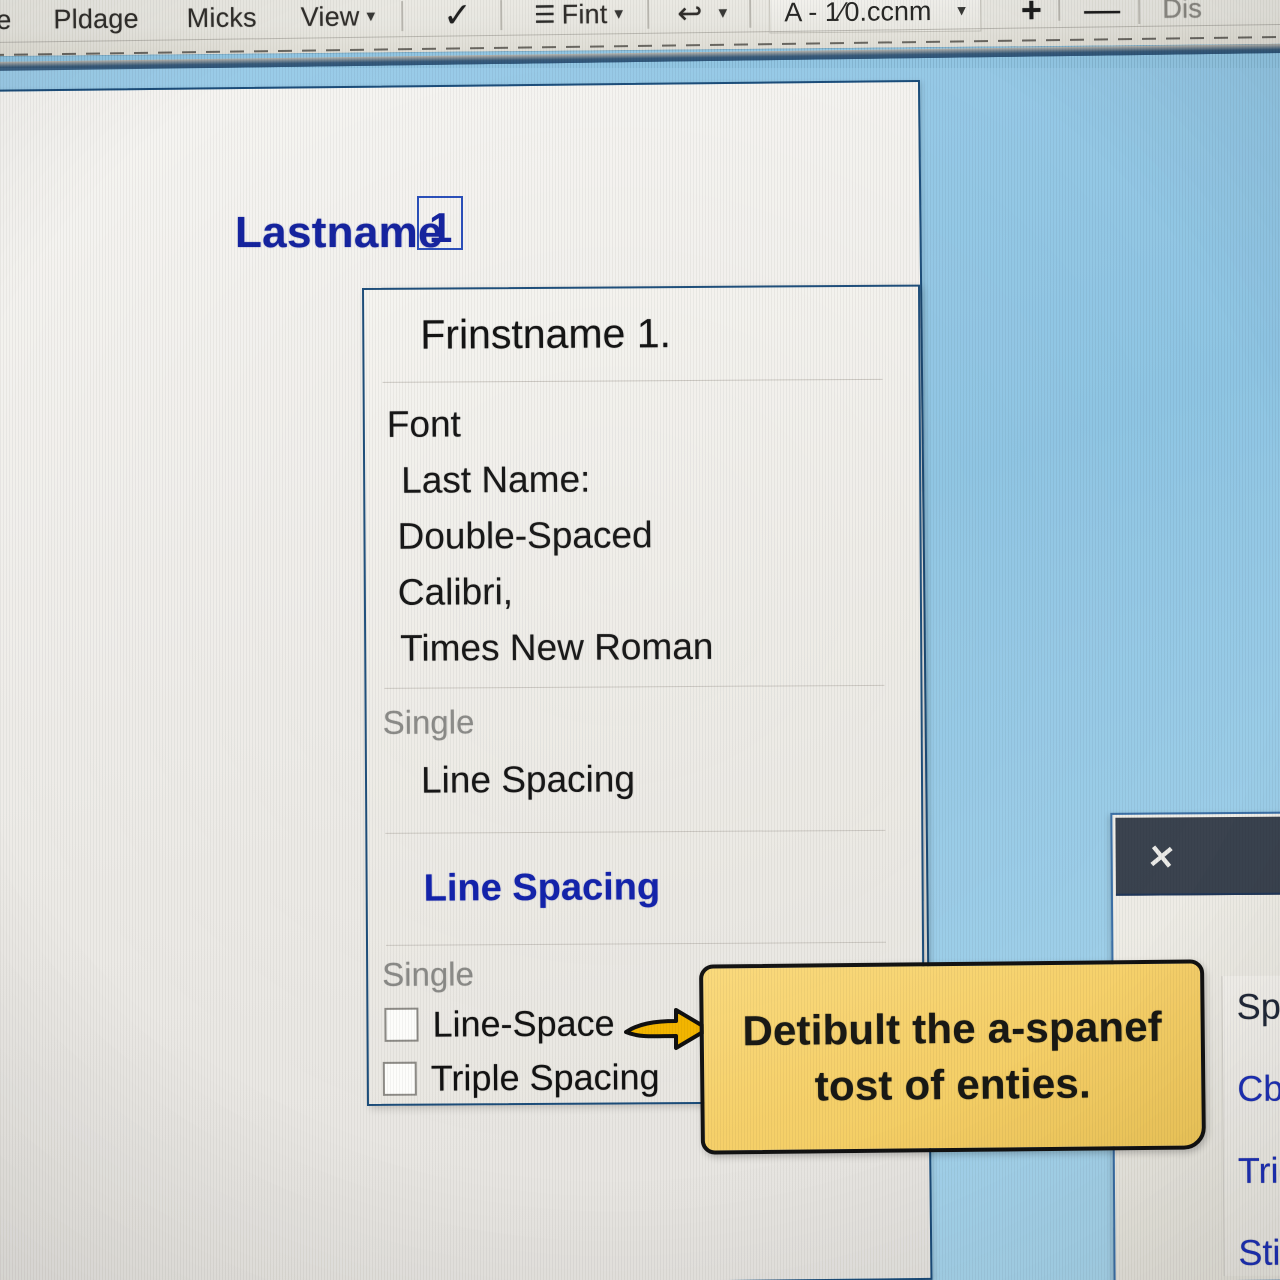 This screenshot has height=1280, width=1280. What do you see at coordinates (1258, 1007) in the screenshot?
I see `side-list-item-sp: Sp` at bounding box center [1258, 1007].